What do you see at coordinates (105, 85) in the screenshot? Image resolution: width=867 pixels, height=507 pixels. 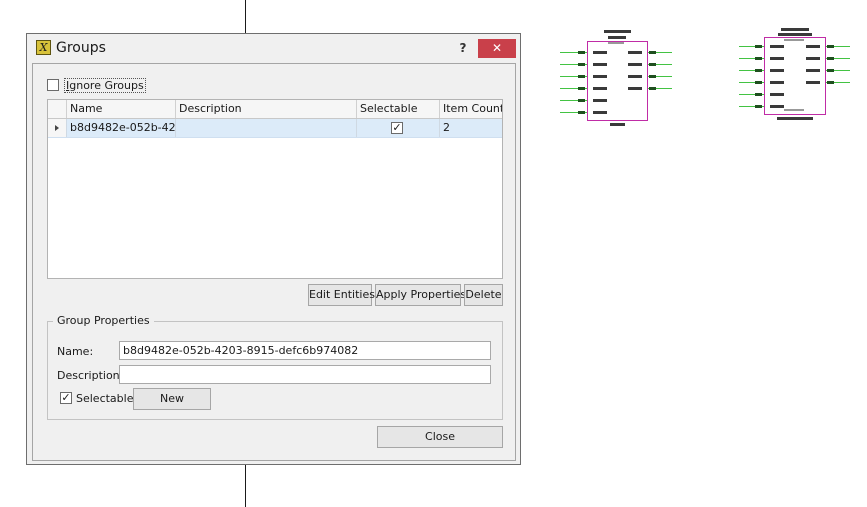 I see `ignore-groups-label: Ignore Groups` at bounding box center [105, 85].